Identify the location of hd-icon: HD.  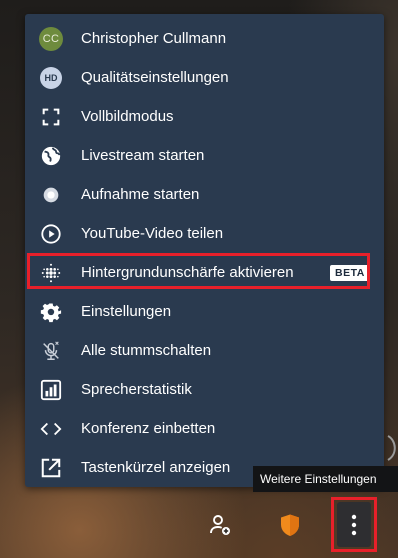
(51, 78).